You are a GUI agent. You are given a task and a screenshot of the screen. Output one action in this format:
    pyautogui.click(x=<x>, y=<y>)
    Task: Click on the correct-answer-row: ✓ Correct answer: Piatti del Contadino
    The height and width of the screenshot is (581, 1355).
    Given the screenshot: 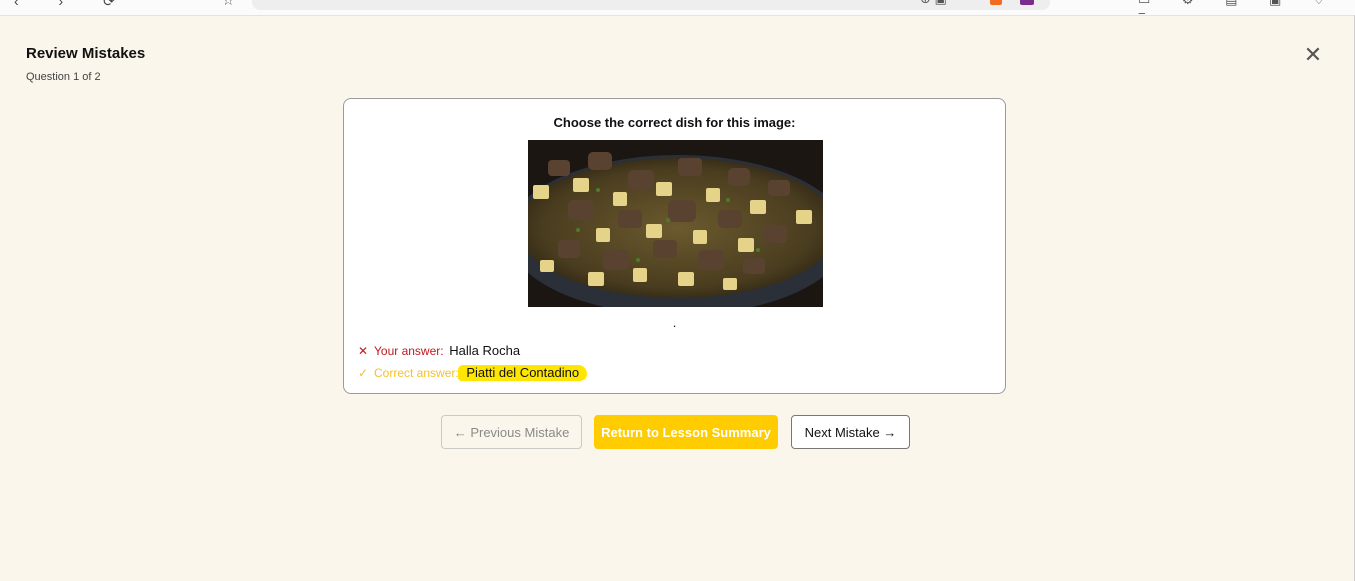 What is the action you would take?
    pyautogui.click(x=473, y=373)
    